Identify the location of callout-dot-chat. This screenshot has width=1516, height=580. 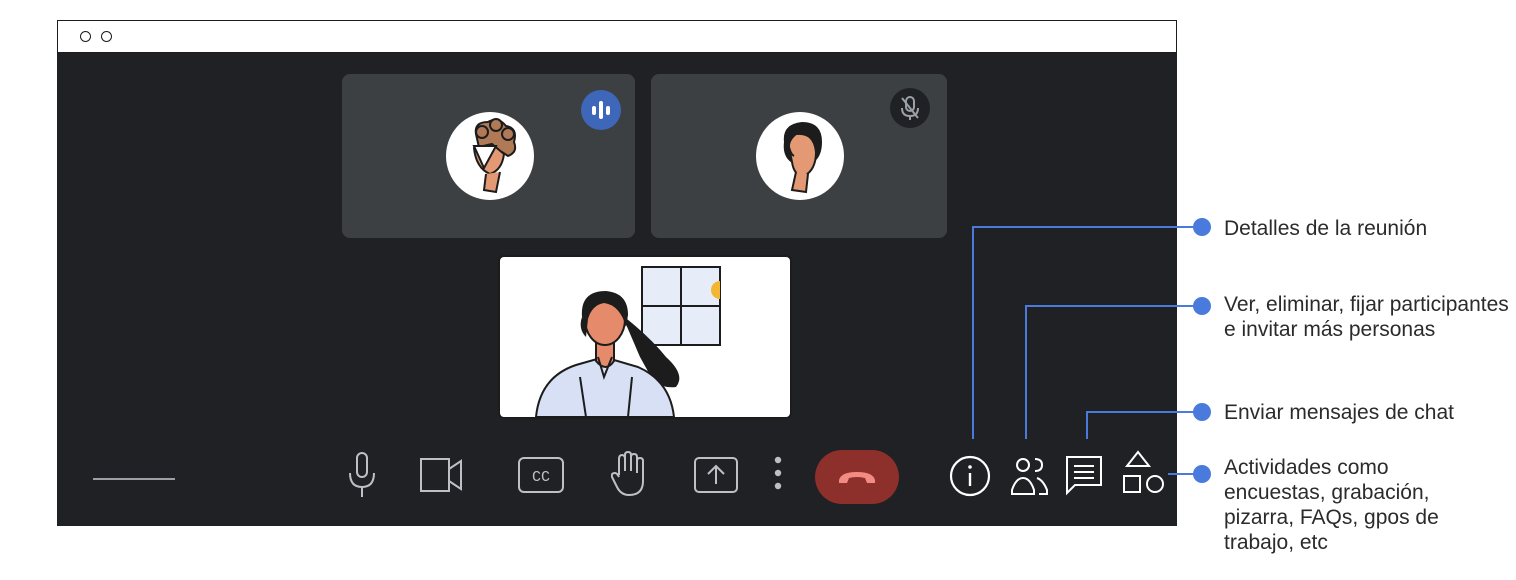
(1202, 412).